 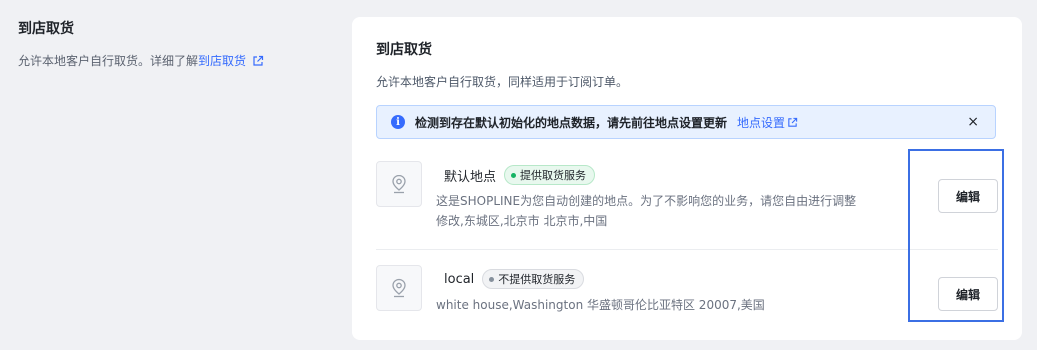 What do you see at coordinates (571, 122) in the screenshot?
I see `alert-message: 检测到存在默认初始化的地点数据，请先前往地点设置更新` at bounding box center [571, 122].